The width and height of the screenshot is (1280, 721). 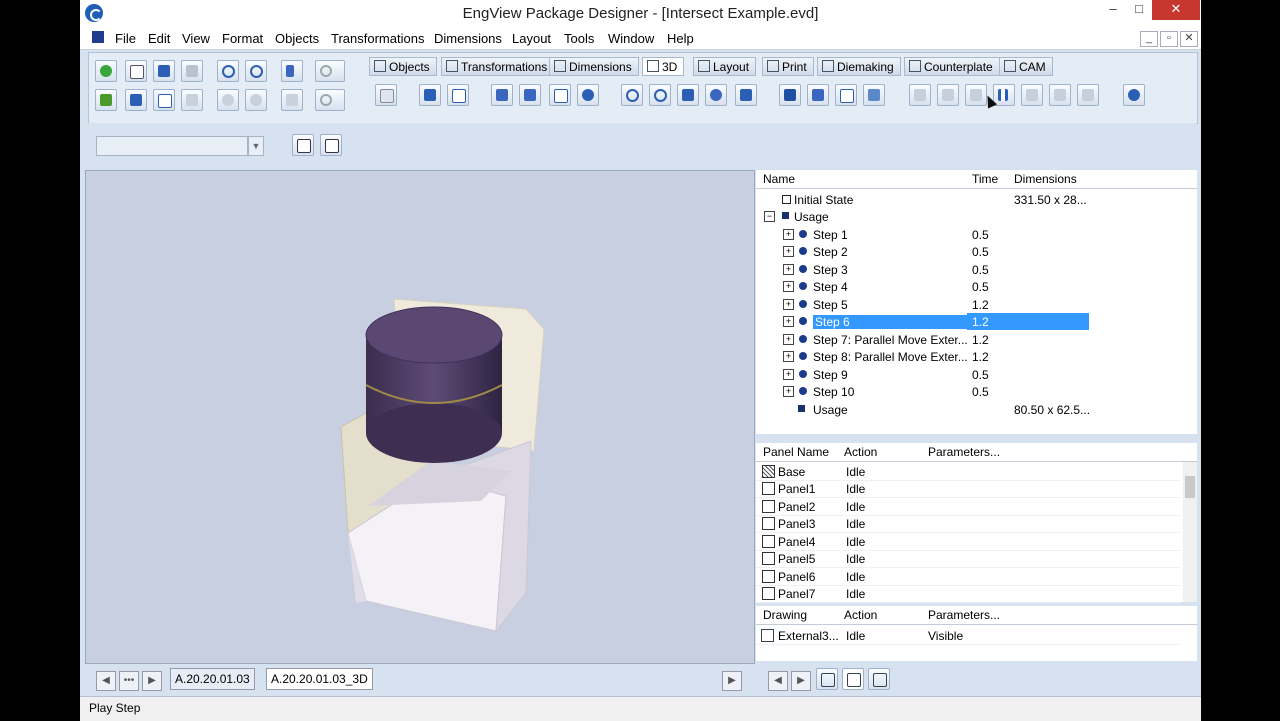 I want to click on export-icon, so click(x=430, y=95).